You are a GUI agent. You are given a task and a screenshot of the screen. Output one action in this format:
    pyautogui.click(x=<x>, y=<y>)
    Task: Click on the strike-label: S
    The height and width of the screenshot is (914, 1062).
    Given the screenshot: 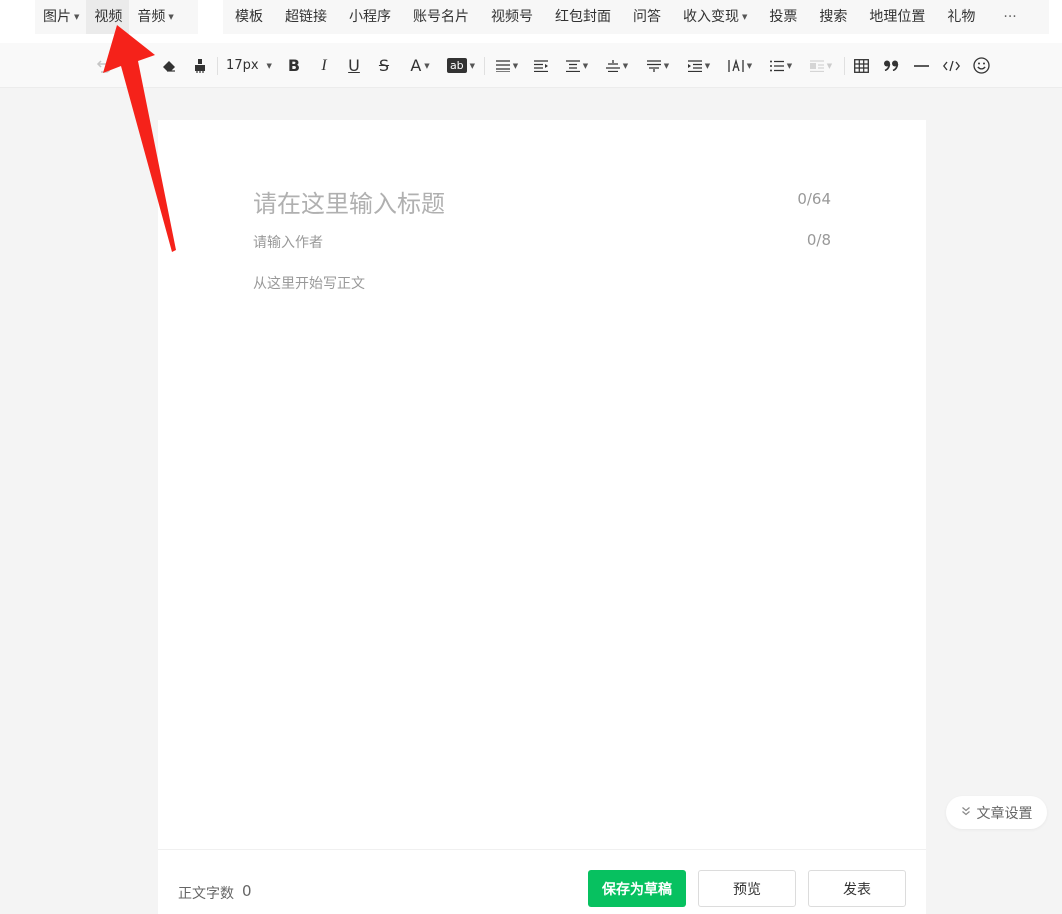 What is the action you would take?
    pyautogui.click(x=384, y=65)
    